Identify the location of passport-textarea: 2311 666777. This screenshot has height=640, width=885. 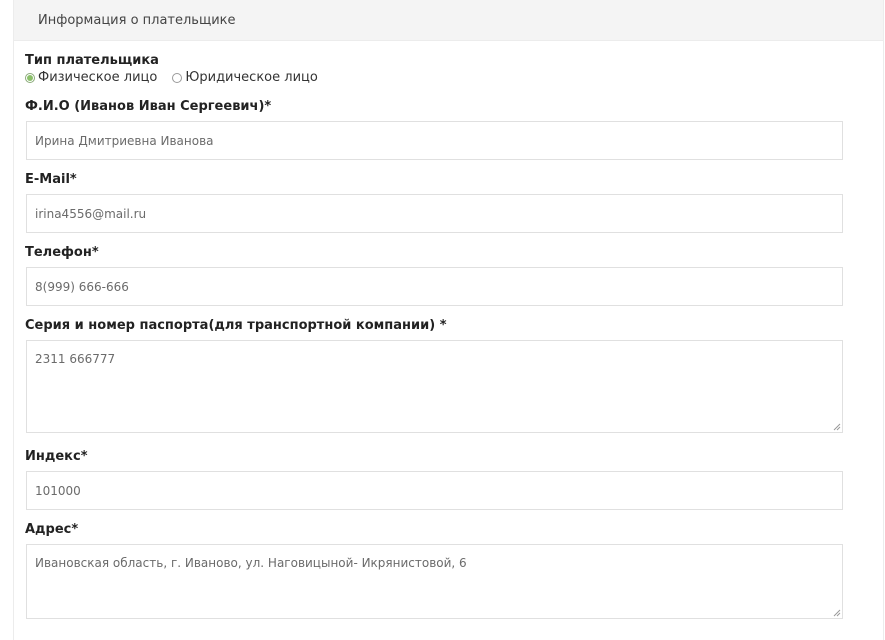
(434, 386).